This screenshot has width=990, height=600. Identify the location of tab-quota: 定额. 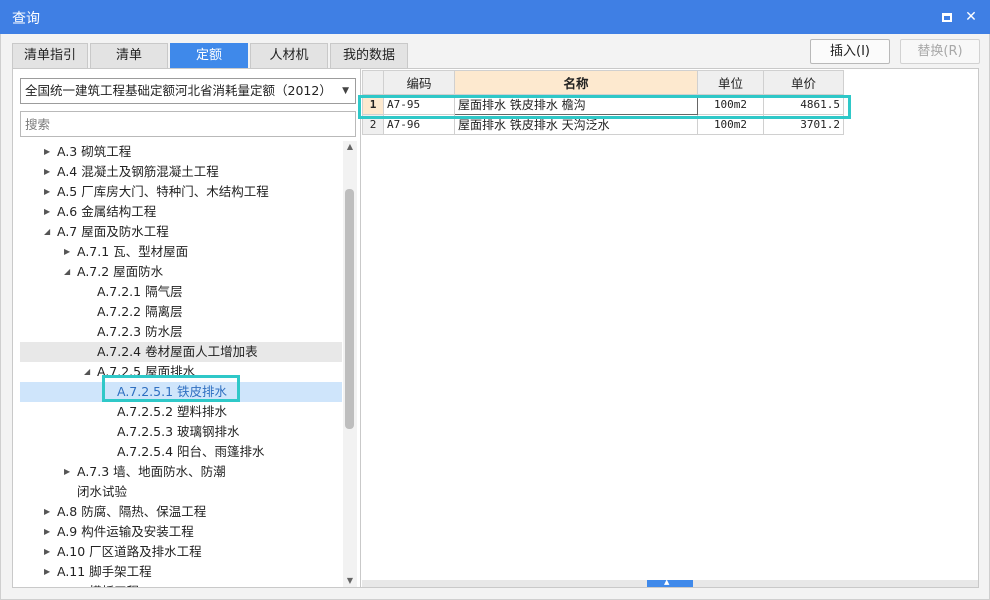
(209, 56).